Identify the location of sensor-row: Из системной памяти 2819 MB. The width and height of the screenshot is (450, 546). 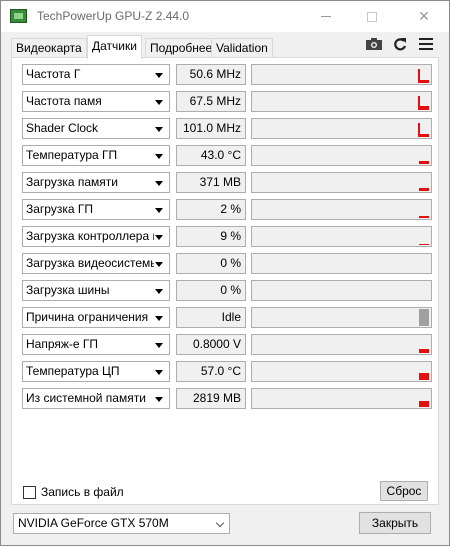
(227, 398).